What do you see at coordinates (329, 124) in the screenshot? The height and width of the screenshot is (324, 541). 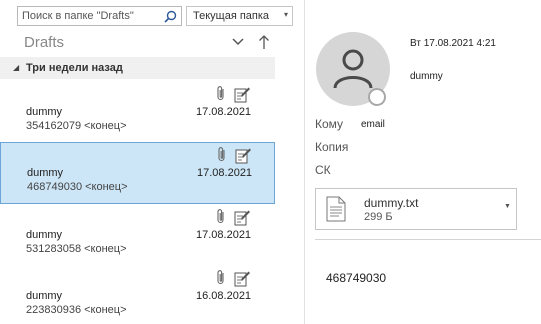 I see `to-label: Кому` at bounding box center [329, 124].